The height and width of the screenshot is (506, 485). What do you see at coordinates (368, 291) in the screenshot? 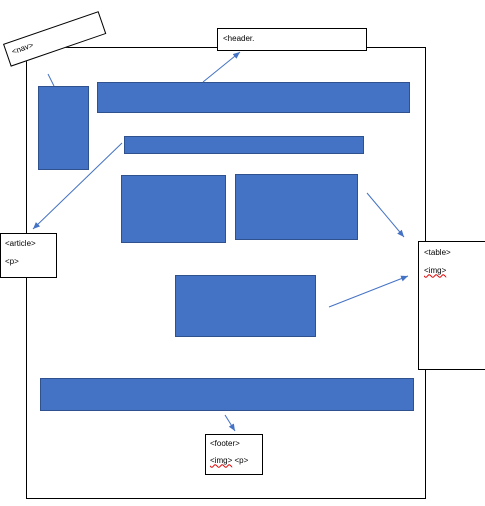
I see `table-arrow-bottom` at bounding box center [368, 291].